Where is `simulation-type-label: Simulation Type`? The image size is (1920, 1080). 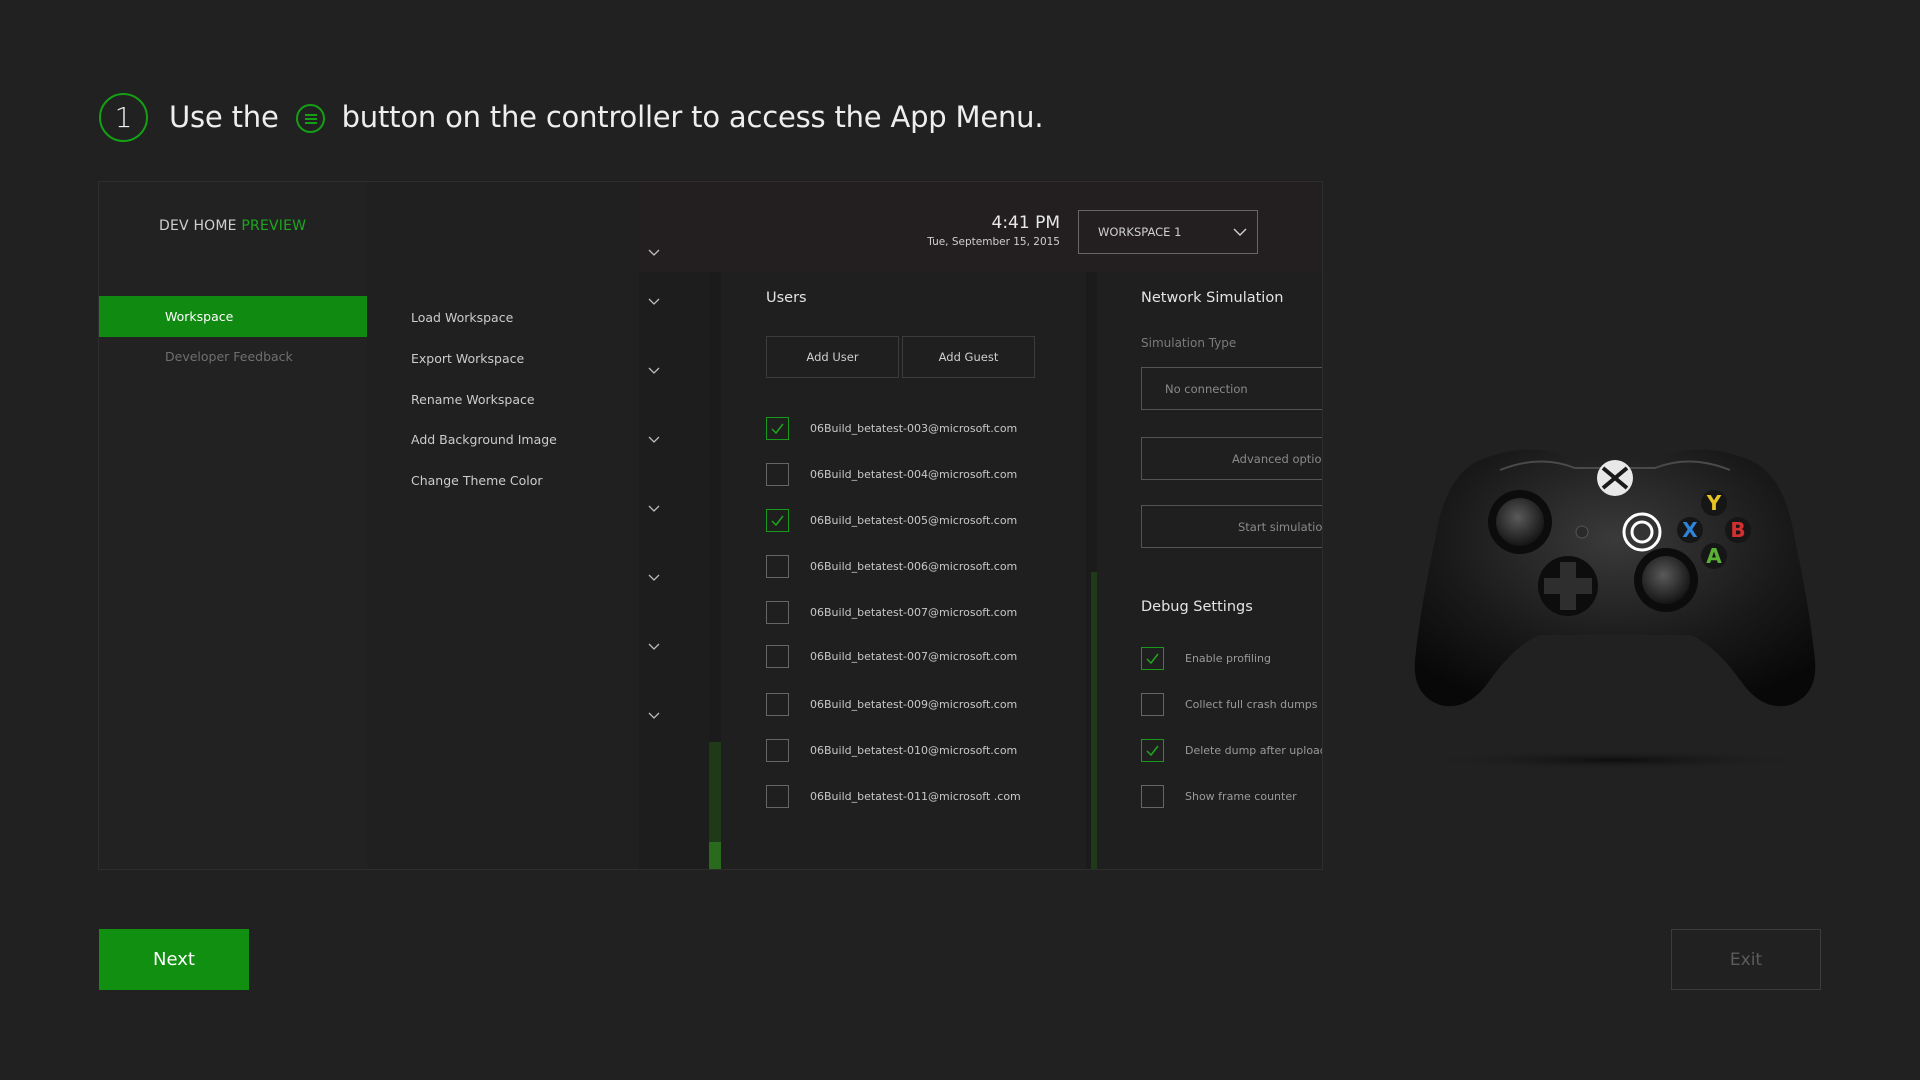
simulation-type-label: Simulation Type is located at coordinates (1189, 343).